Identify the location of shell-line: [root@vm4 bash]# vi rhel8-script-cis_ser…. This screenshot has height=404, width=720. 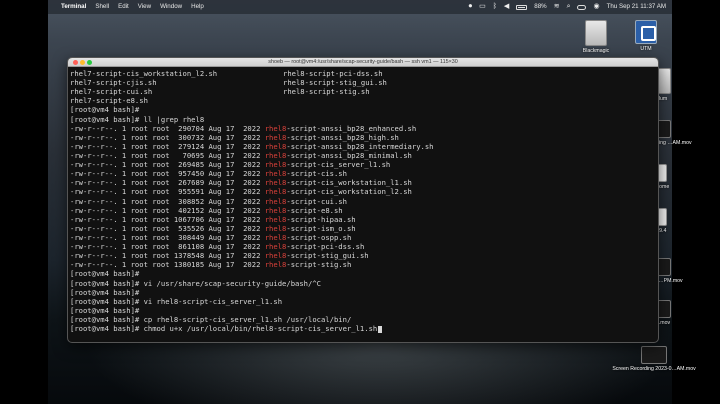
(176, 301).